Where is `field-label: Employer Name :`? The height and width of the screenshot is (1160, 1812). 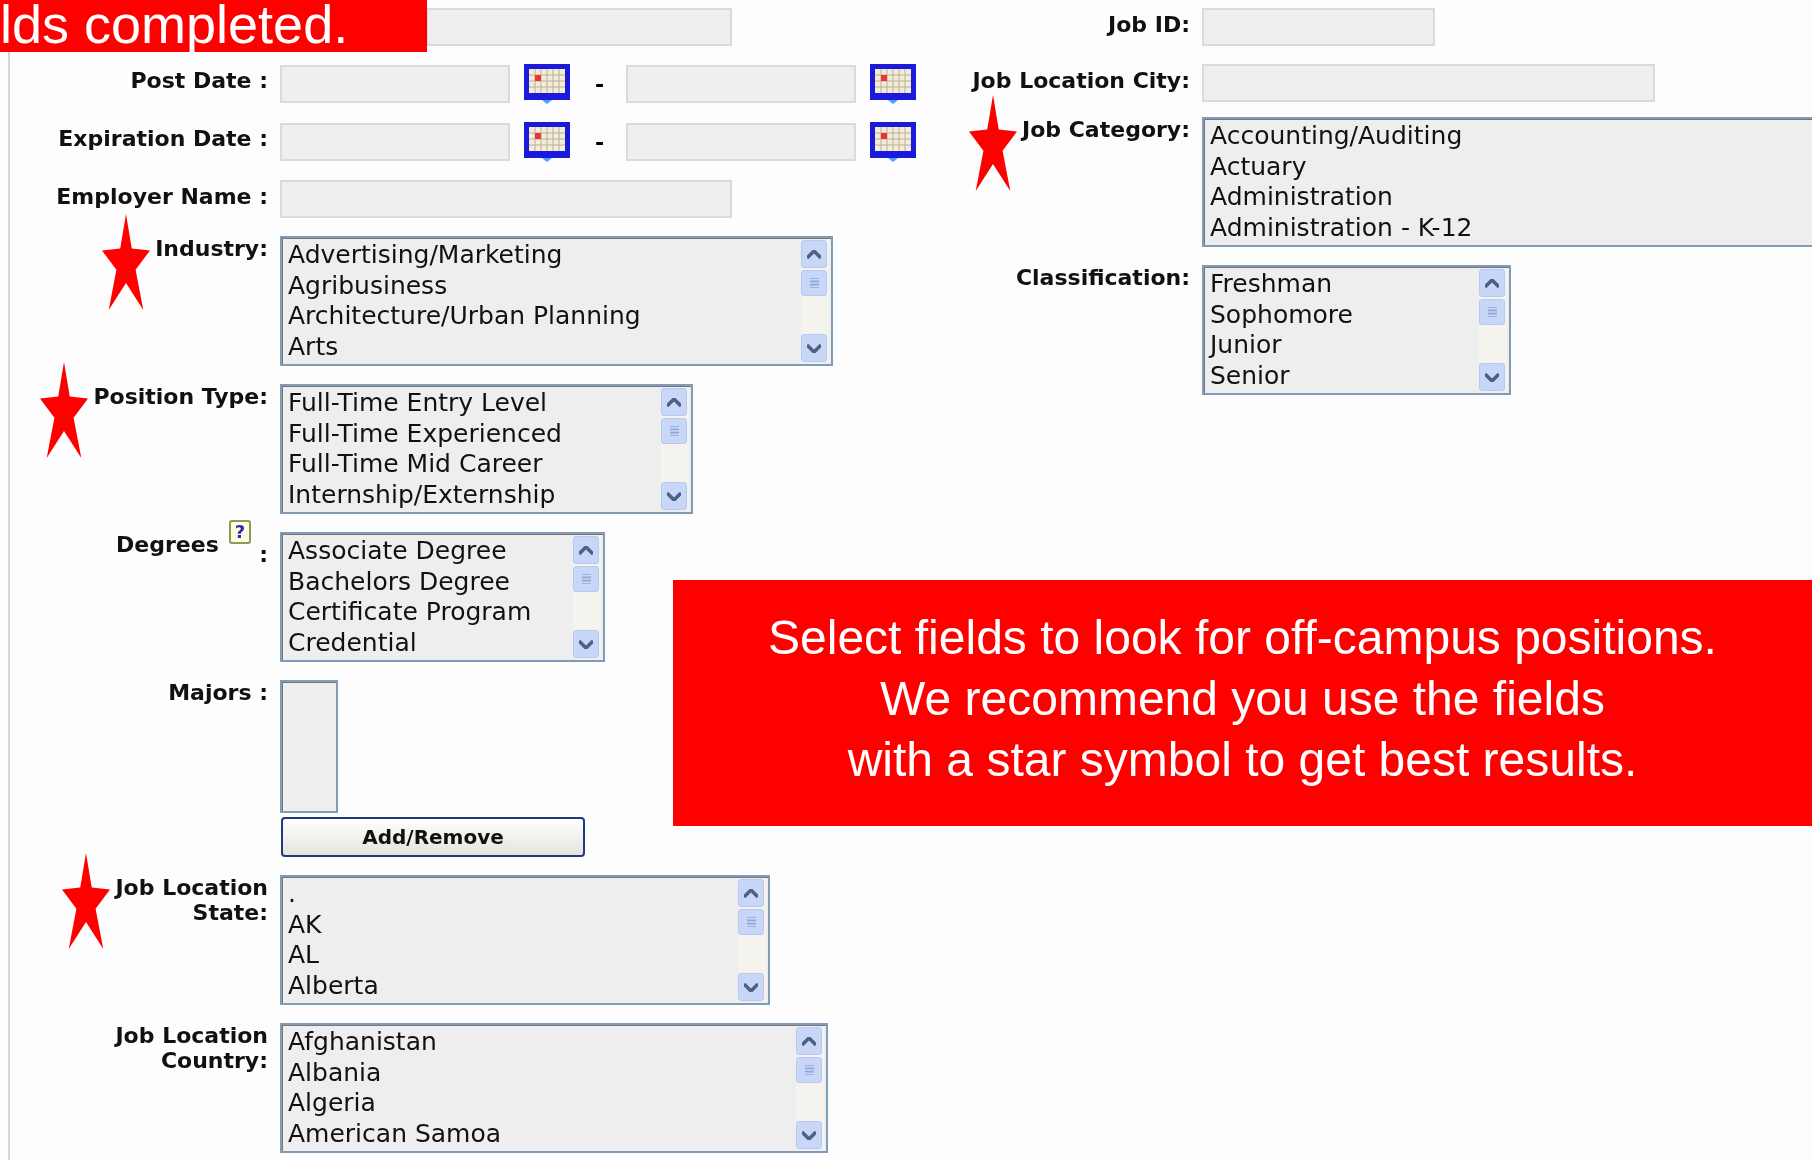
field-label: Employer Name : is located at coordinates (162, 196).